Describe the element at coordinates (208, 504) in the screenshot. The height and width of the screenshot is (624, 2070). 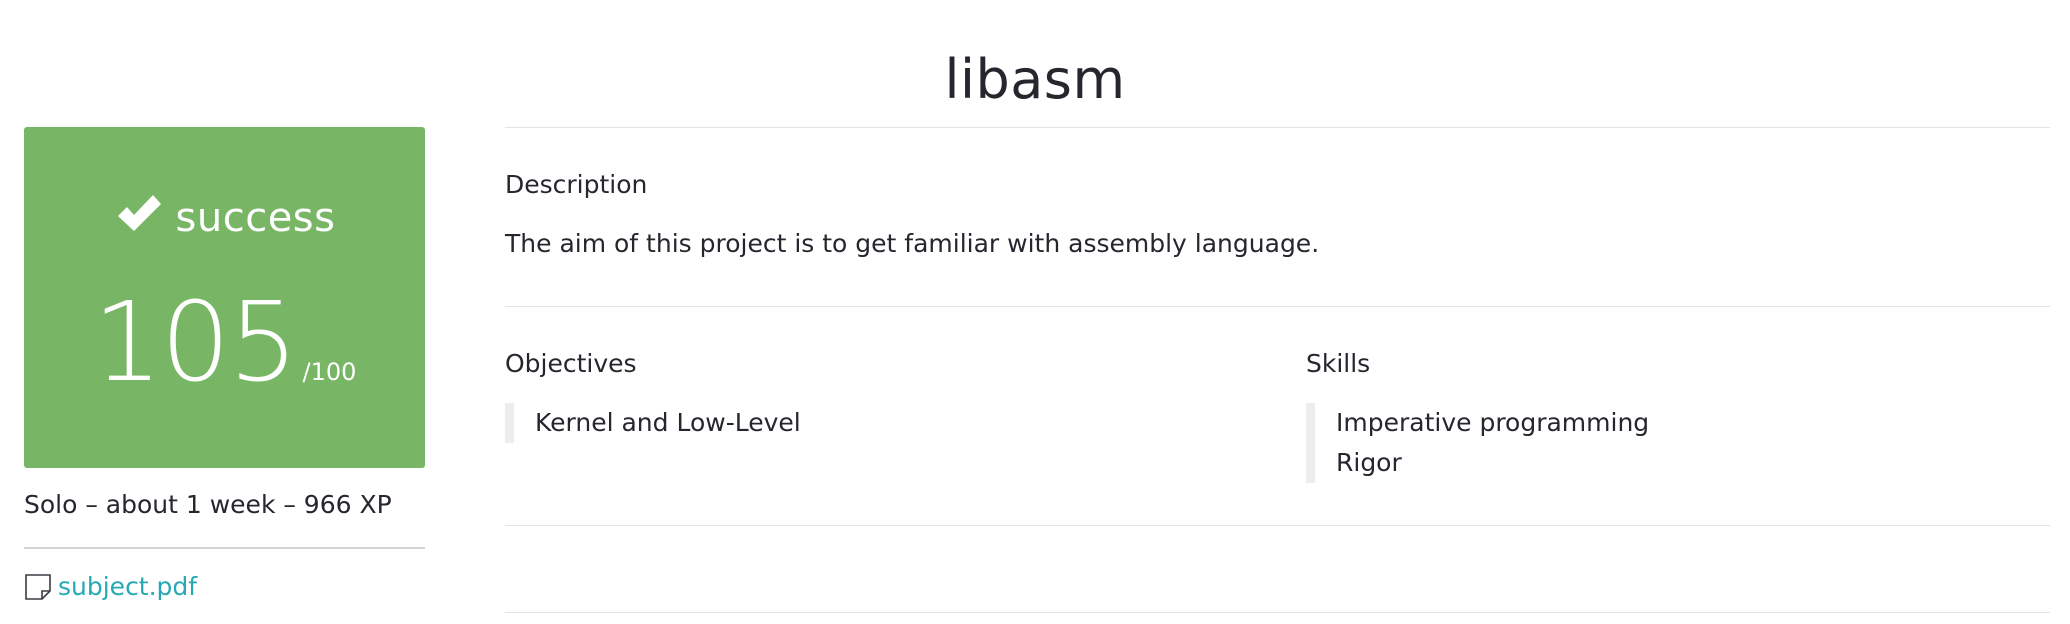
I see `project-meta: Solo – about 1 week – 966 XP` at that location.